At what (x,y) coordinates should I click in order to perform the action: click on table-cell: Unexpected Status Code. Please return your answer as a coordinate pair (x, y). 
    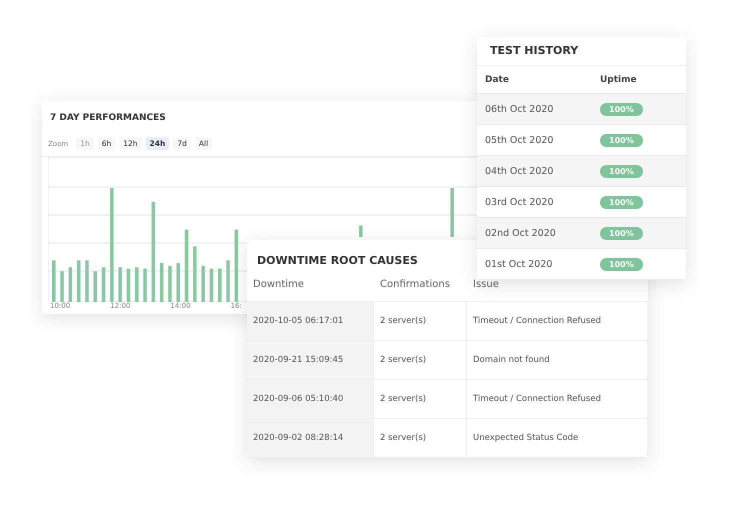
    Looking at the image, I should click on (557, 438).